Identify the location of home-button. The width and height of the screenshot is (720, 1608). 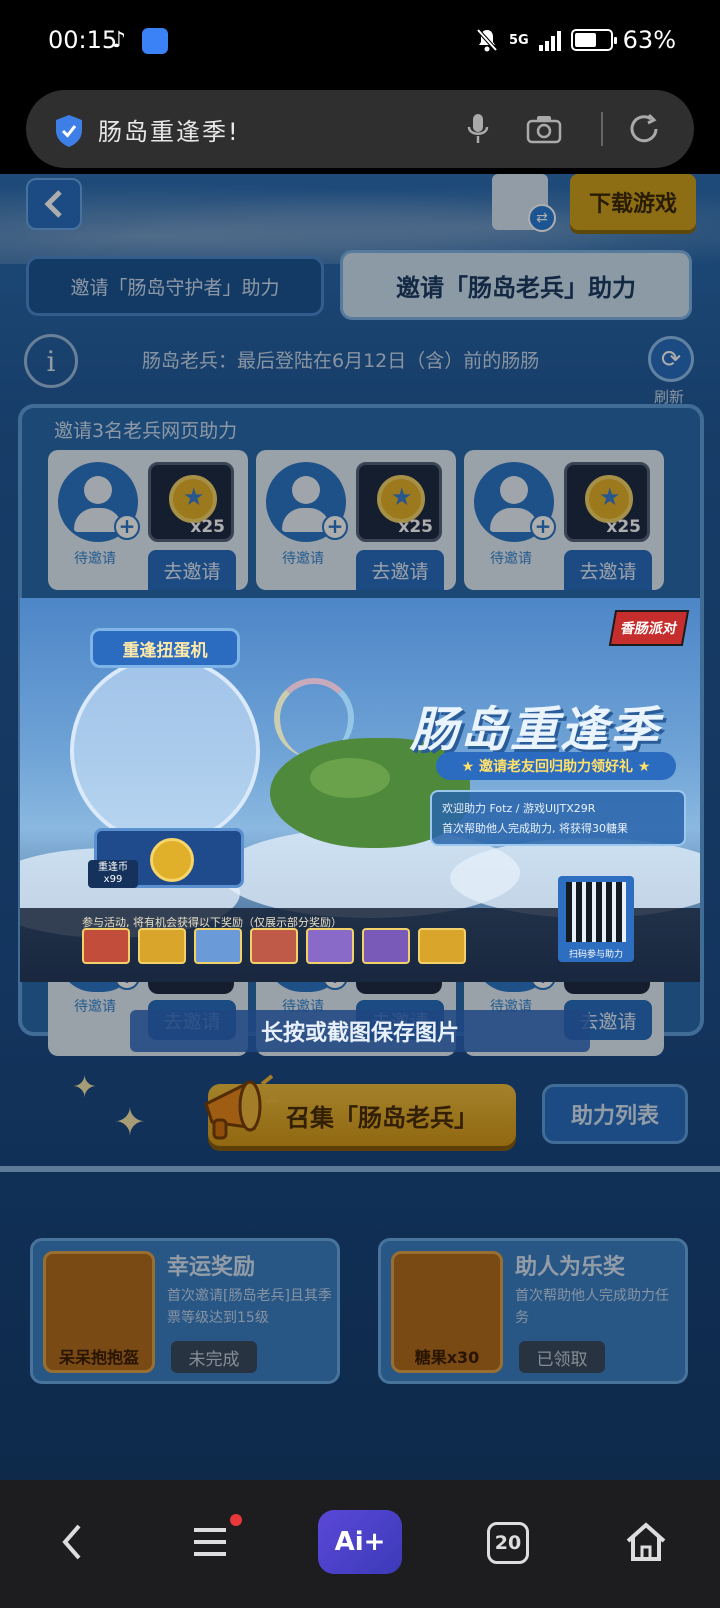
(646, 1542).